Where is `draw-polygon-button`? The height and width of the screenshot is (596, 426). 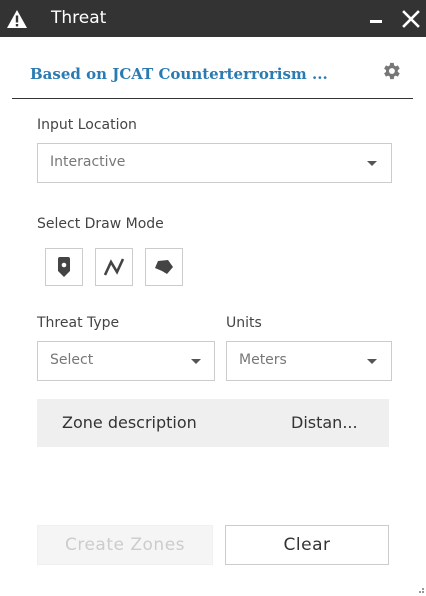
draw-polygon-button is located at coordinates (164, 267).